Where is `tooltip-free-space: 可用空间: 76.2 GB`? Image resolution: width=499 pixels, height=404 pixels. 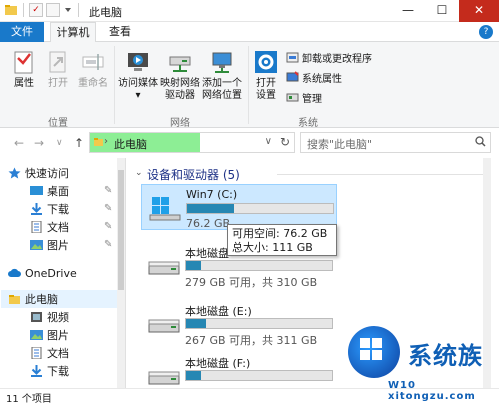 tooltip-free-space: 可用空间: 76.2 GB is located at coordinates (280, 233).